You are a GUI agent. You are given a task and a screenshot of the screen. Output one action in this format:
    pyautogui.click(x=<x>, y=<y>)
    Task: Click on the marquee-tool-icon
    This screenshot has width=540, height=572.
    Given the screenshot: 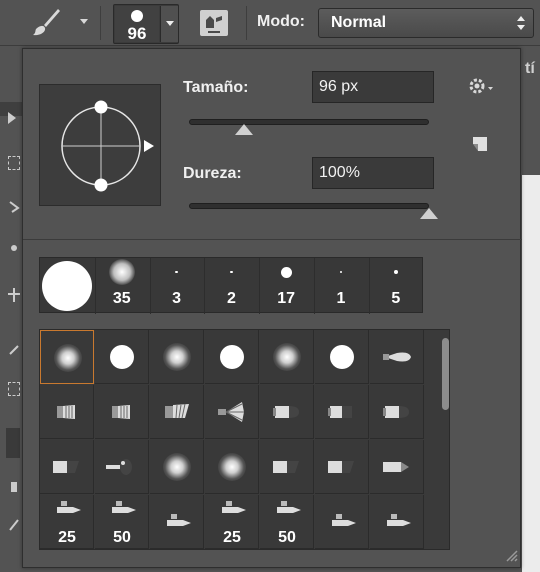 What is the action you would take?
    pyautogui.click(x=14, y=163)
    